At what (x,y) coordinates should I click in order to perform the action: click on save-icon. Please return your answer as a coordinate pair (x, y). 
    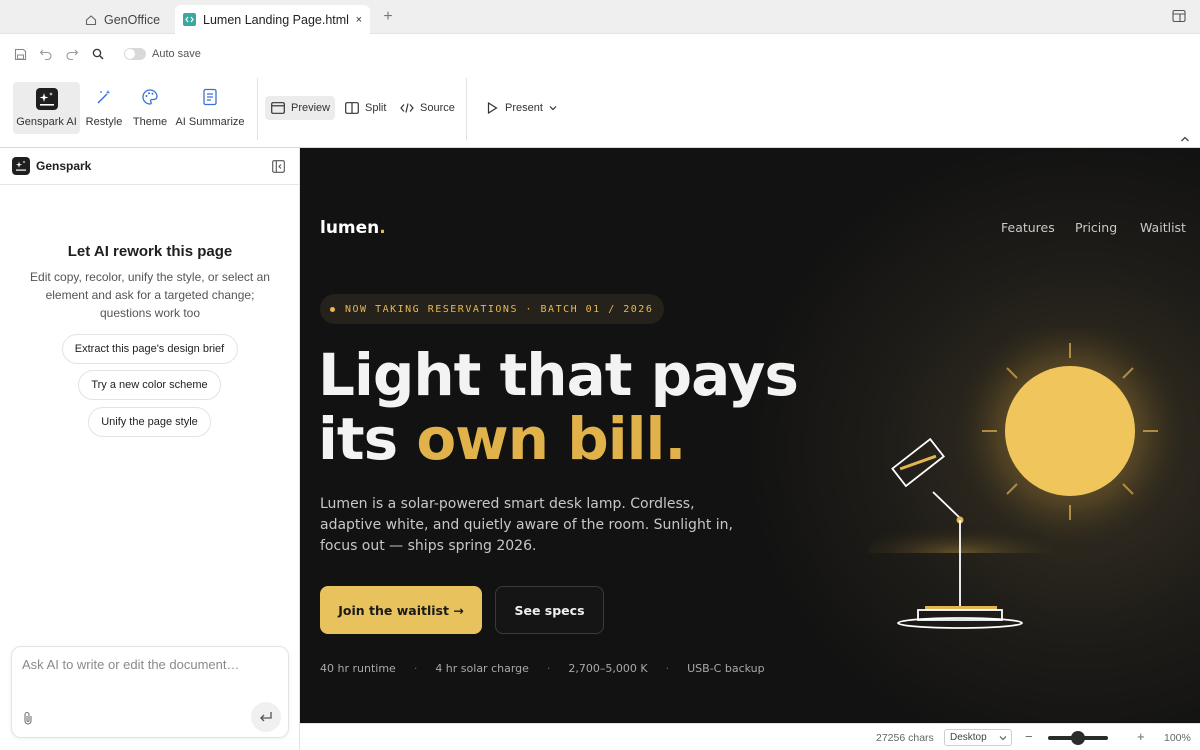
    Looking at the image, I should click on (20, 54).